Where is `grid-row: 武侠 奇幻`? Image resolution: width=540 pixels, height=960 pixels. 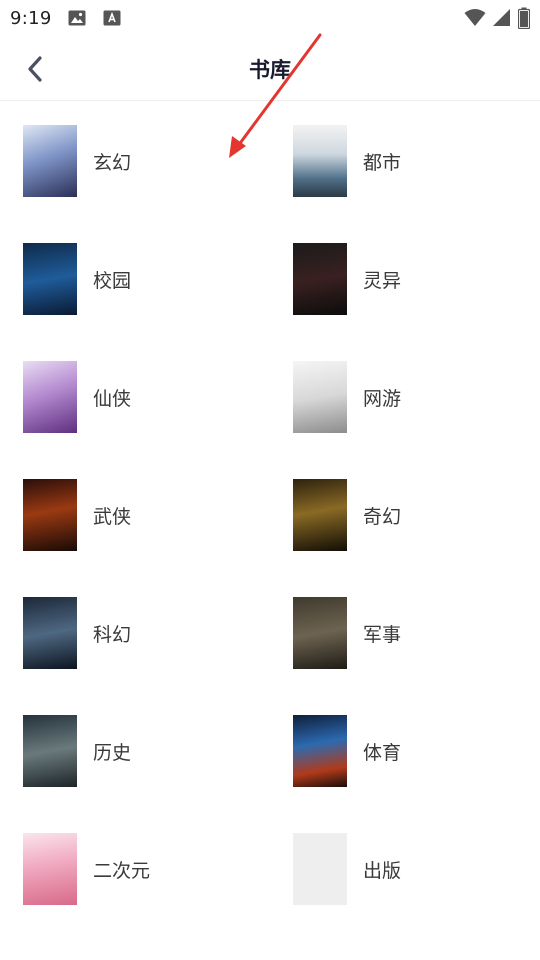
grid-row: 武侠 奇幻 is located at coordinates (270, 514).